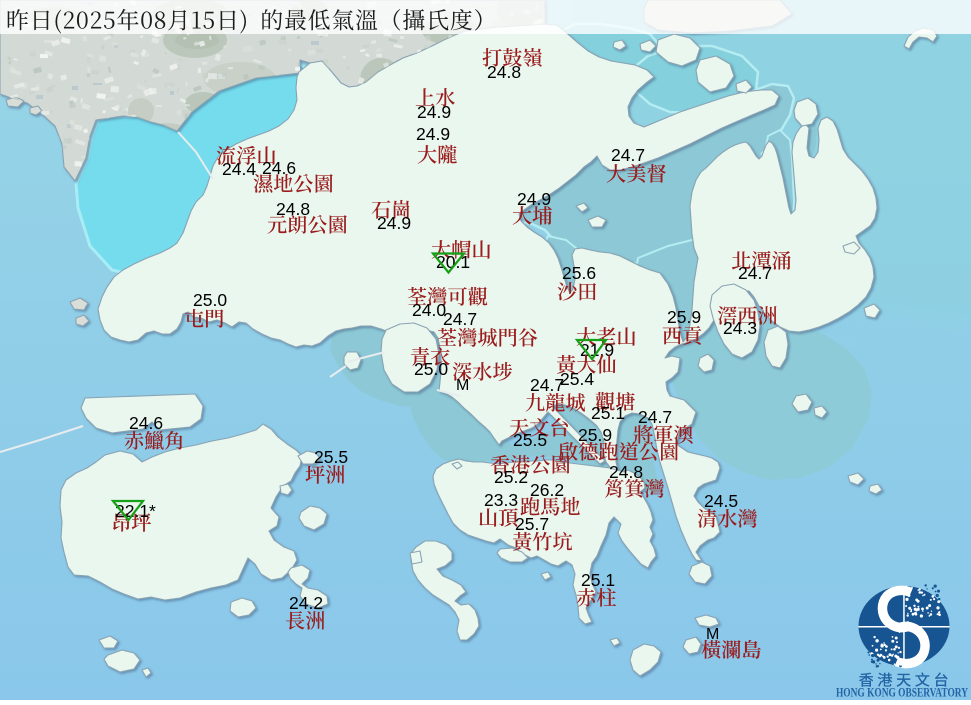  I want to click on svg-text: 24.0, so click(429, 310).